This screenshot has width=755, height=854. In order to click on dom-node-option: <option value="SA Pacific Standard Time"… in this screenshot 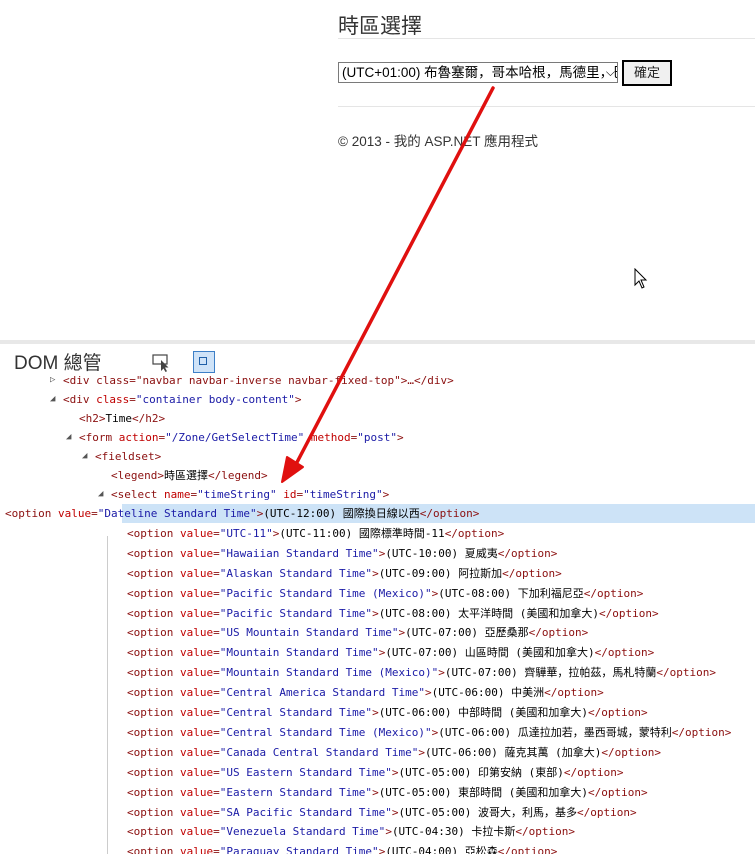, I will do `click(377, 812)`.